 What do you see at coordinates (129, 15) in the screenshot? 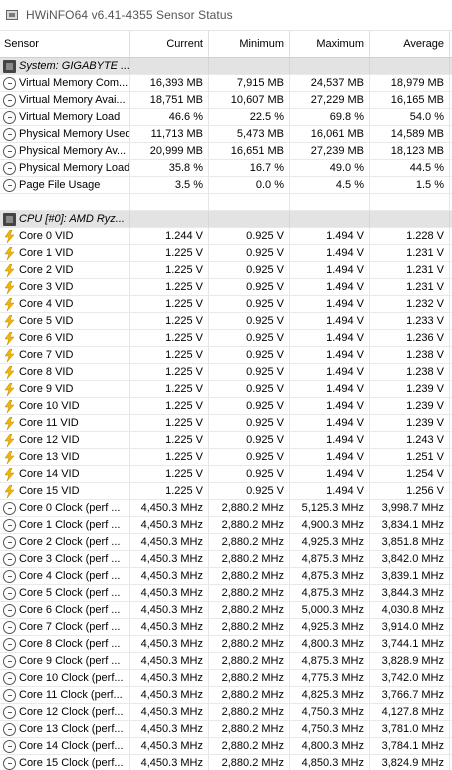
I see `window-title: HWiNFO64 v6.41-4355 Sensor Status` at bounding box center [129, 15].